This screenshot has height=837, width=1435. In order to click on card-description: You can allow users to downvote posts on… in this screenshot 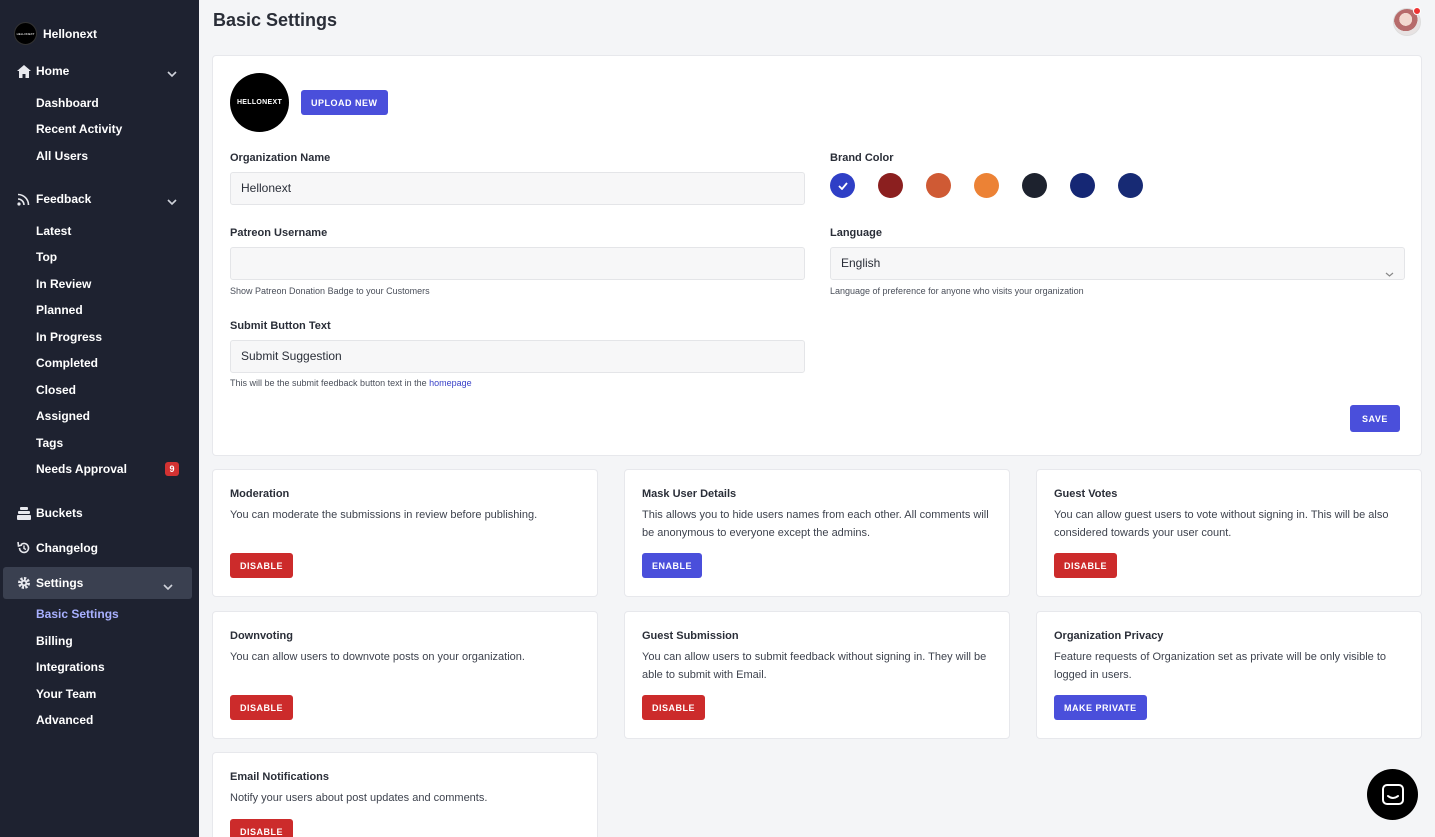, I will do `click(377, 657)`.